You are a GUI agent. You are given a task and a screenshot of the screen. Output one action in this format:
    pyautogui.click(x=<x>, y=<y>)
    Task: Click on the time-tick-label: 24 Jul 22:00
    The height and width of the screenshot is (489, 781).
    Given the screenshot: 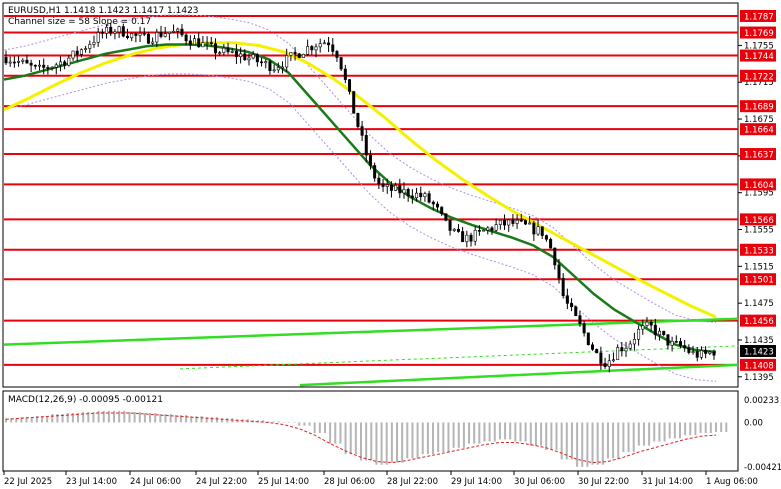 What is the action you would take?
    pyautogui.click(x=221, y=482)
    